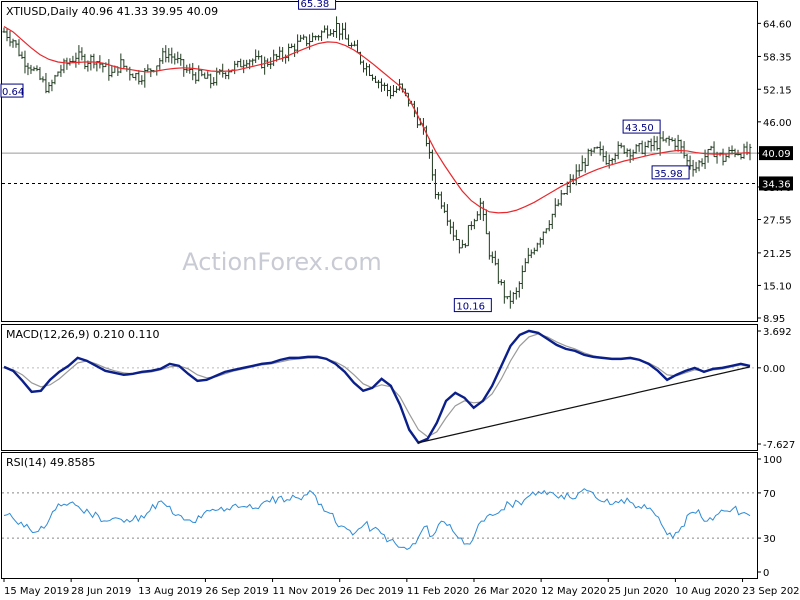 This screenshot has height=600, width=800. What do you see at coordinates (777, 57) in the screenshot?
I see `price-tick-label: 58.35` at bounding box center [777, 57].